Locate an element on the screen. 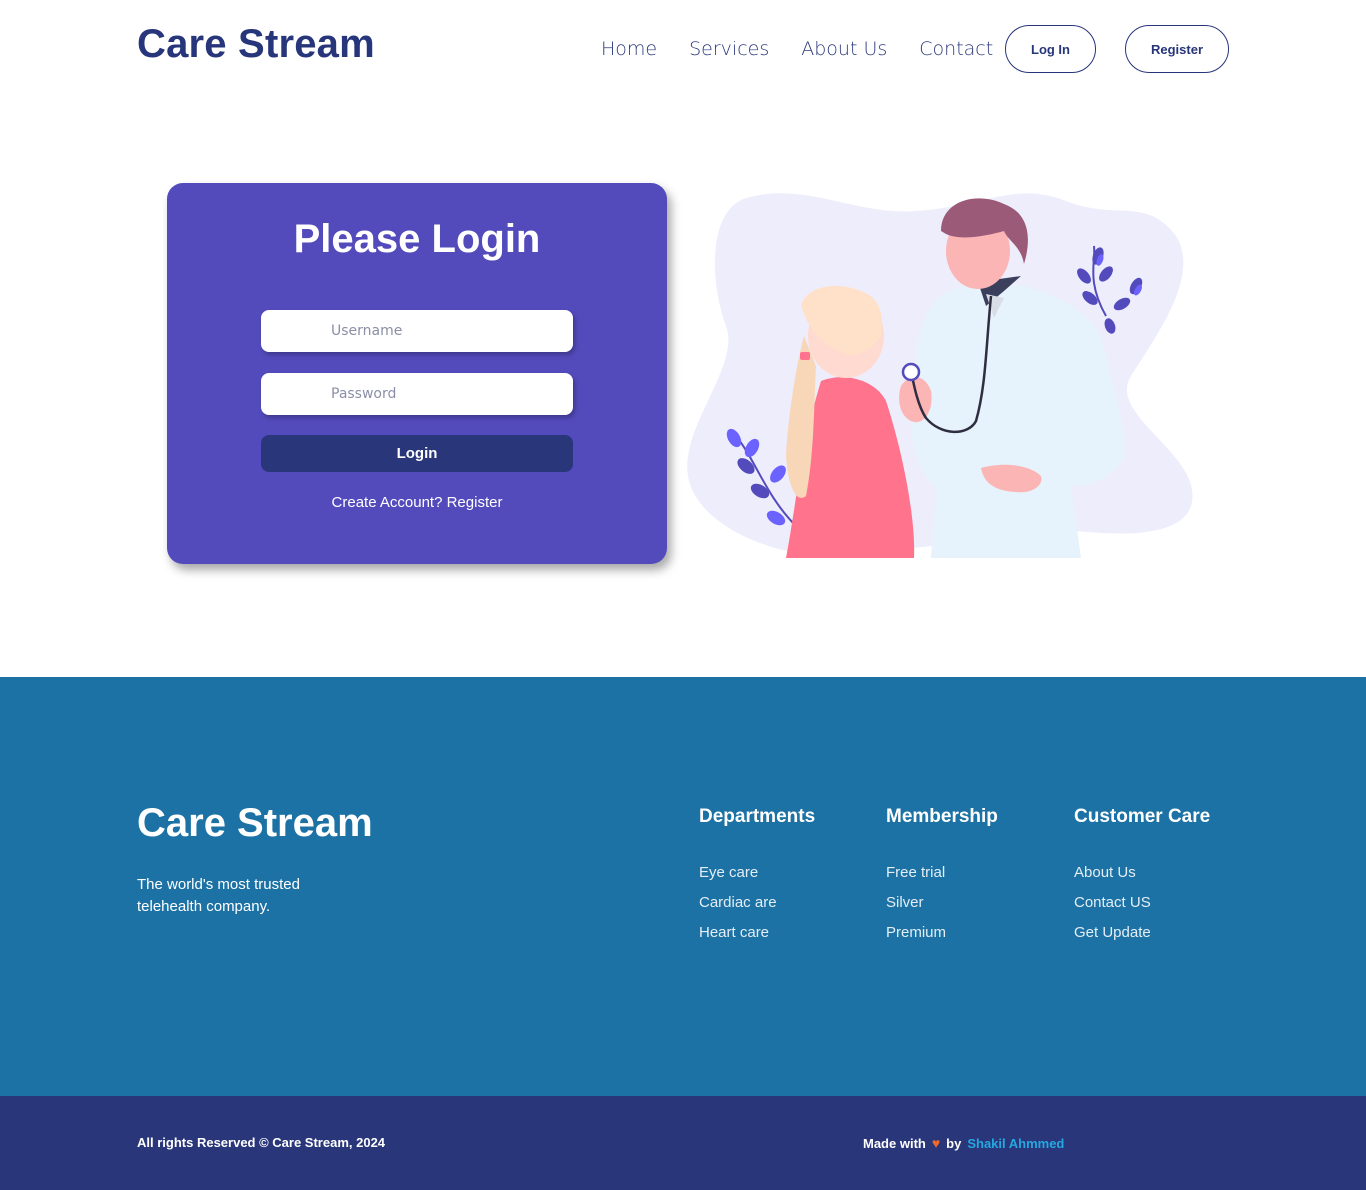 This screenshot has width=1366, height=1190. main-nav: Home Services About Us Contact is located at coordinates (797, 49).